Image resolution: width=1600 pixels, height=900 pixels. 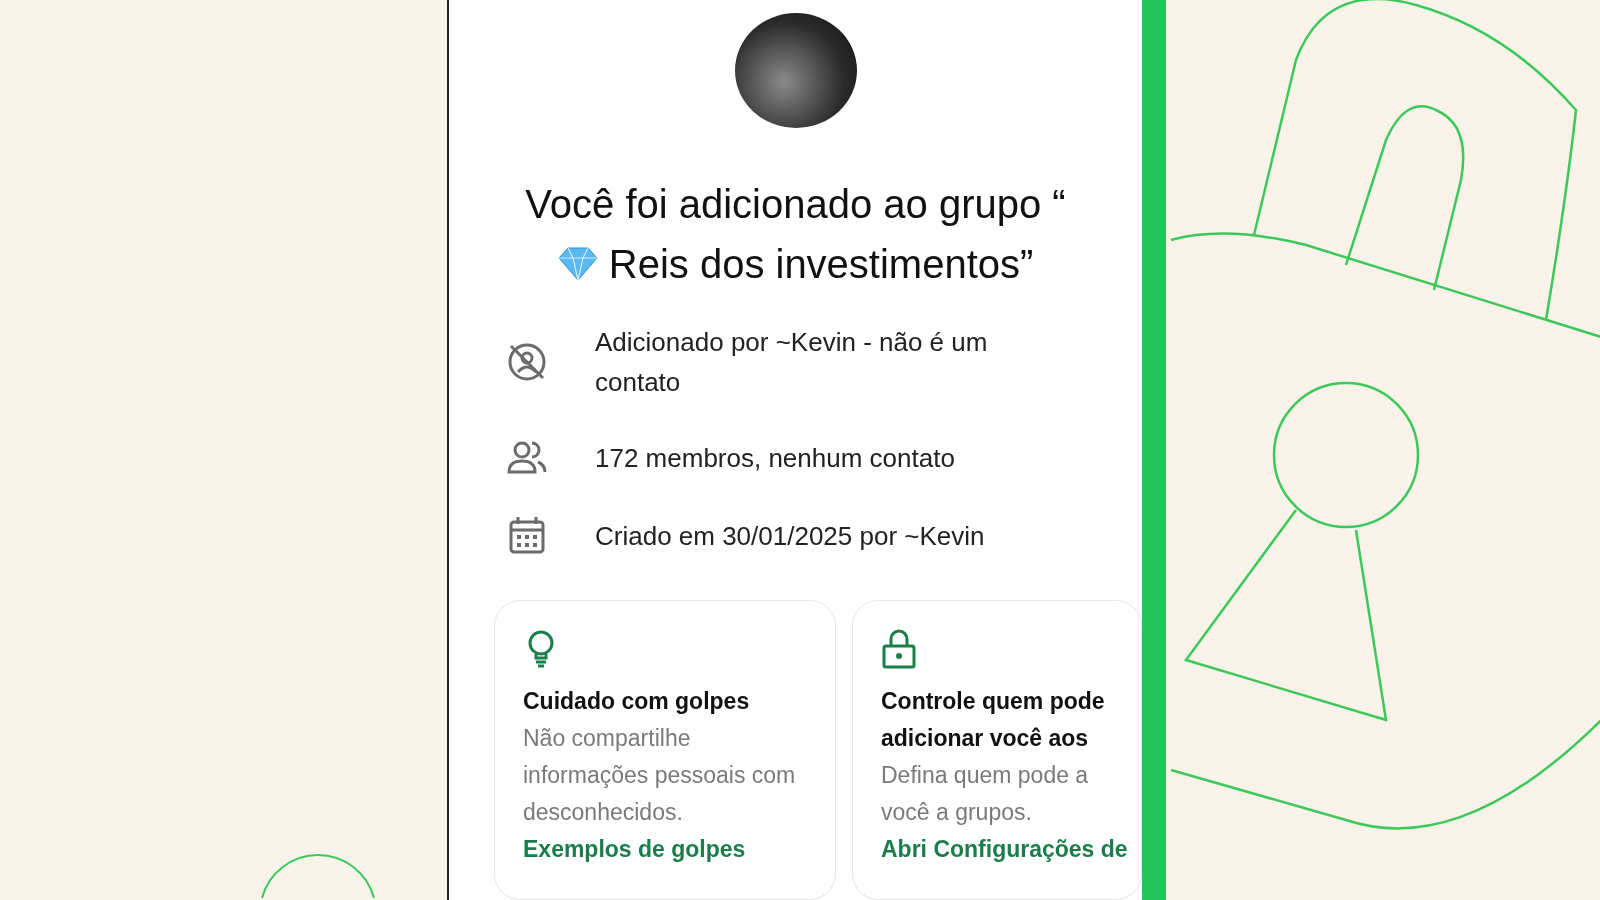 I want to click on card-link: Exemplos de golpes, so click(x=634, y=849).